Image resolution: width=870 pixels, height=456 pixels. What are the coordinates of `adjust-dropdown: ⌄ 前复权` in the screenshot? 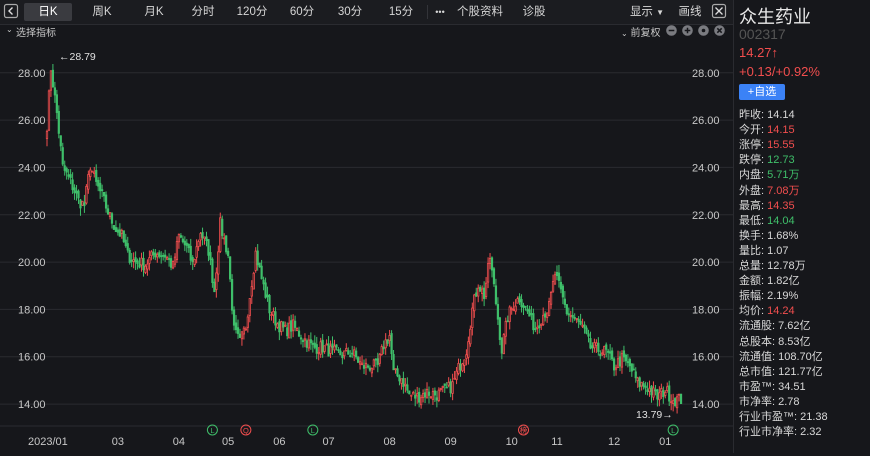 It's located at (640, 31).